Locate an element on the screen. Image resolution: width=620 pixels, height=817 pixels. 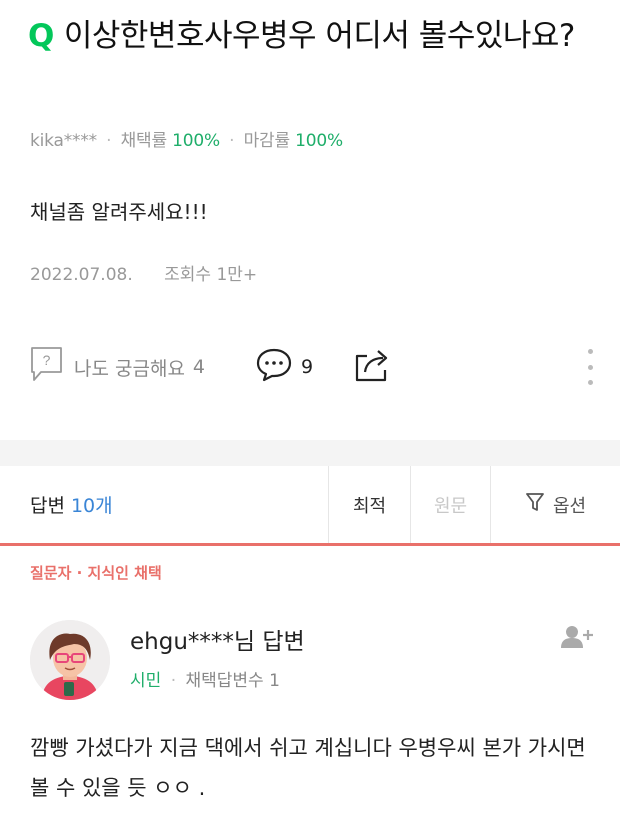
answers-count: 10개 is located at coordinates (91, 506).